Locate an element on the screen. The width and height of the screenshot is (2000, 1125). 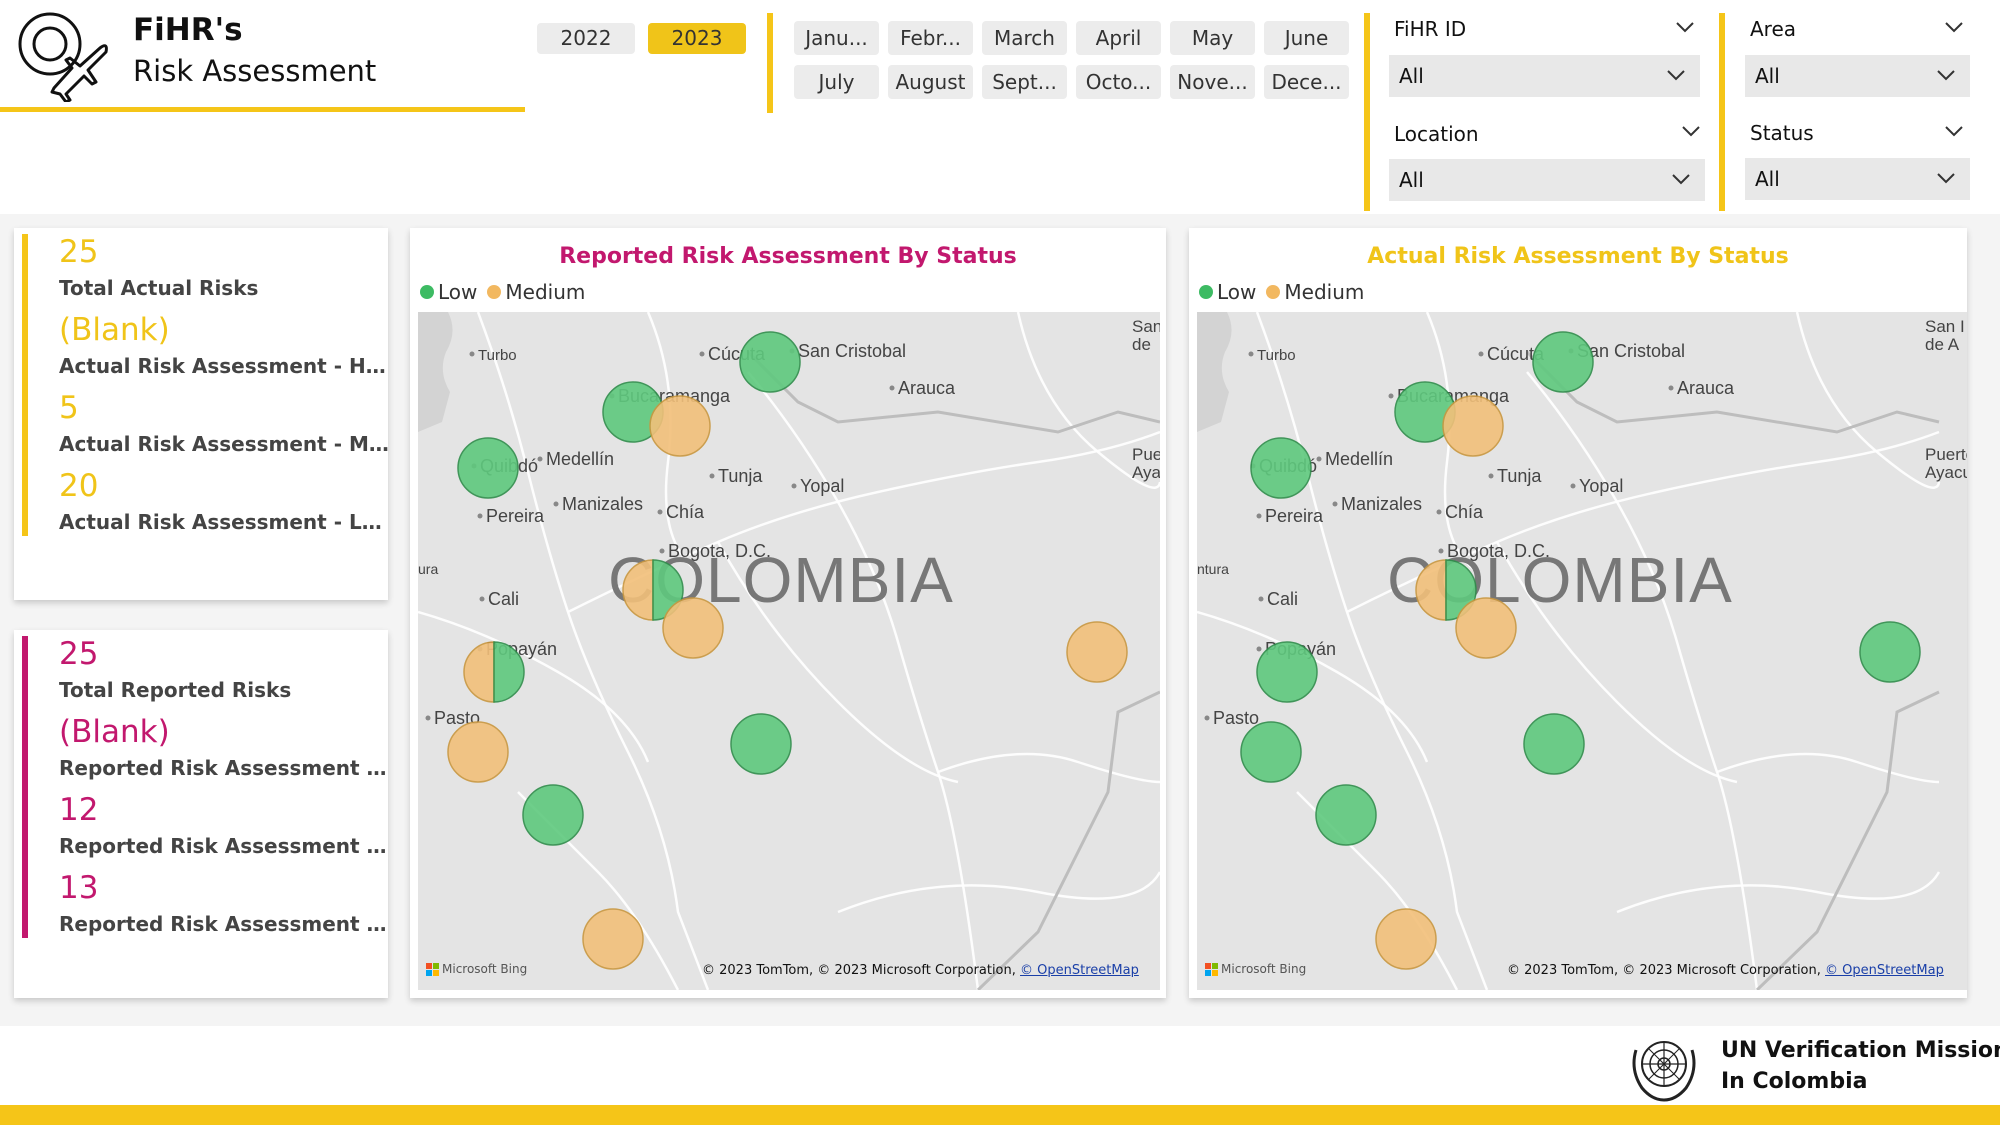
status-dropdown: All is located at coordinates (1857, 179).